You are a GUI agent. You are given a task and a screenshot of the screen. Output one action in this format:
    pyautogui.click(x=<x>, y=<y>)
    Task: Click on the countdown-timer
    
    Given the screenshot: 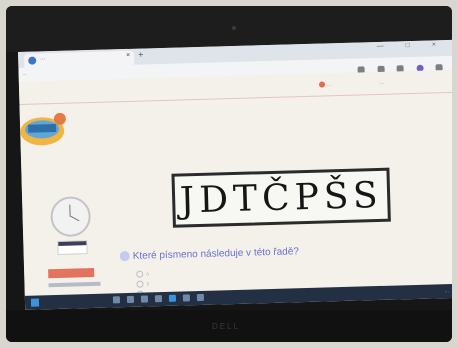 What is the action you would take?
    pyautogui.click(x=72, y=247)
    